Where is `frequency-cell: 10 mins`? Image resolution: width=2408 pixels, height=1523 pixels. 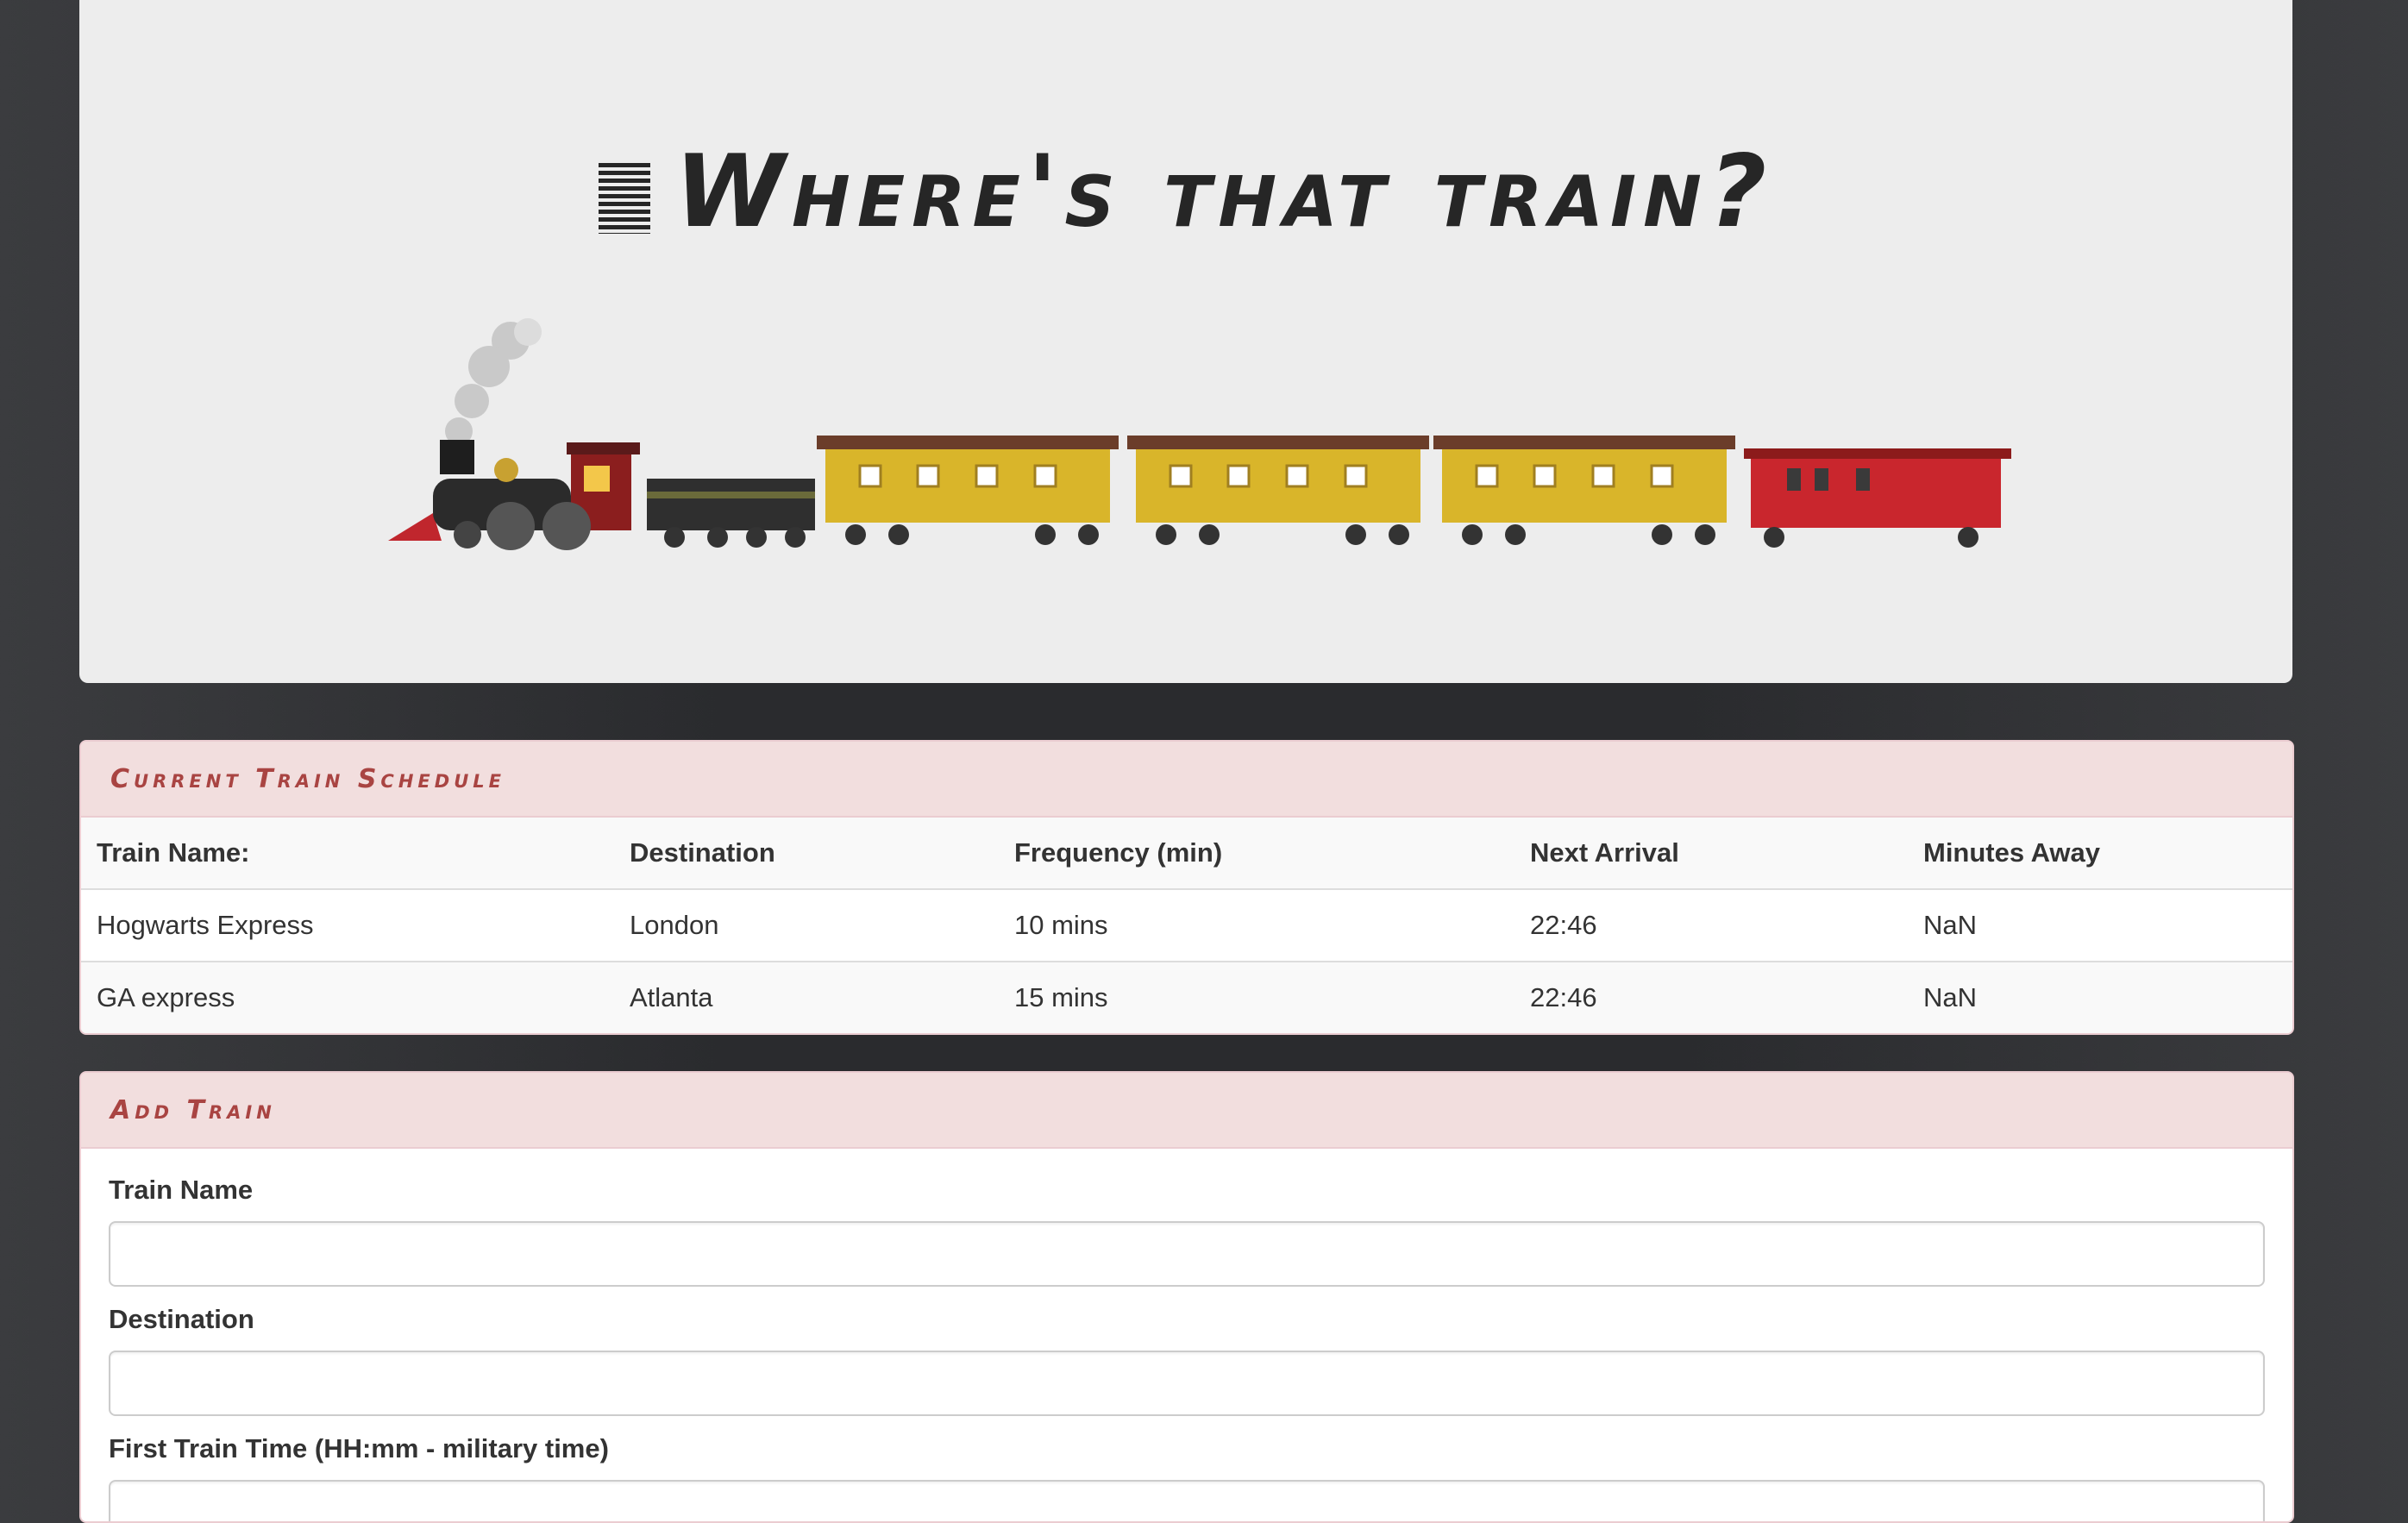
frequency-cell: 10 mins is located at coordinates (1256, 925).